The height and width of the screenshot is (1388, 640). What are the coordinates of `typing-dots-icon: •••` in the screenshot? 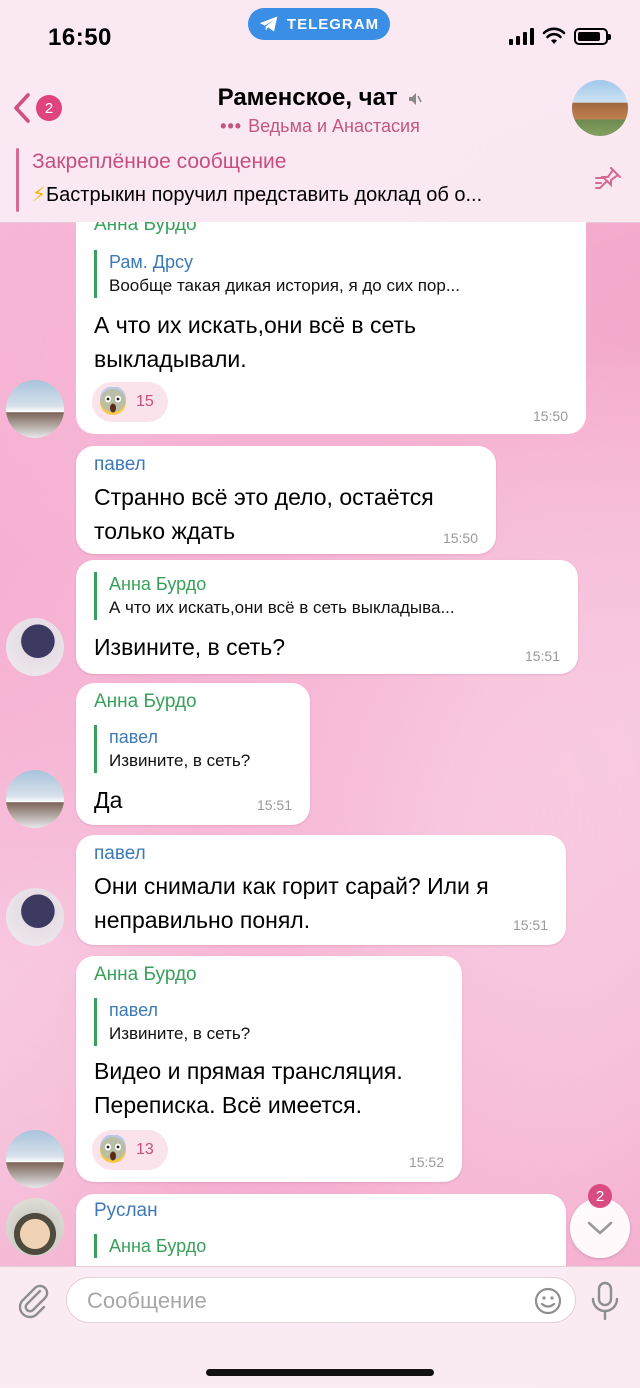 It's located at (231, 126).